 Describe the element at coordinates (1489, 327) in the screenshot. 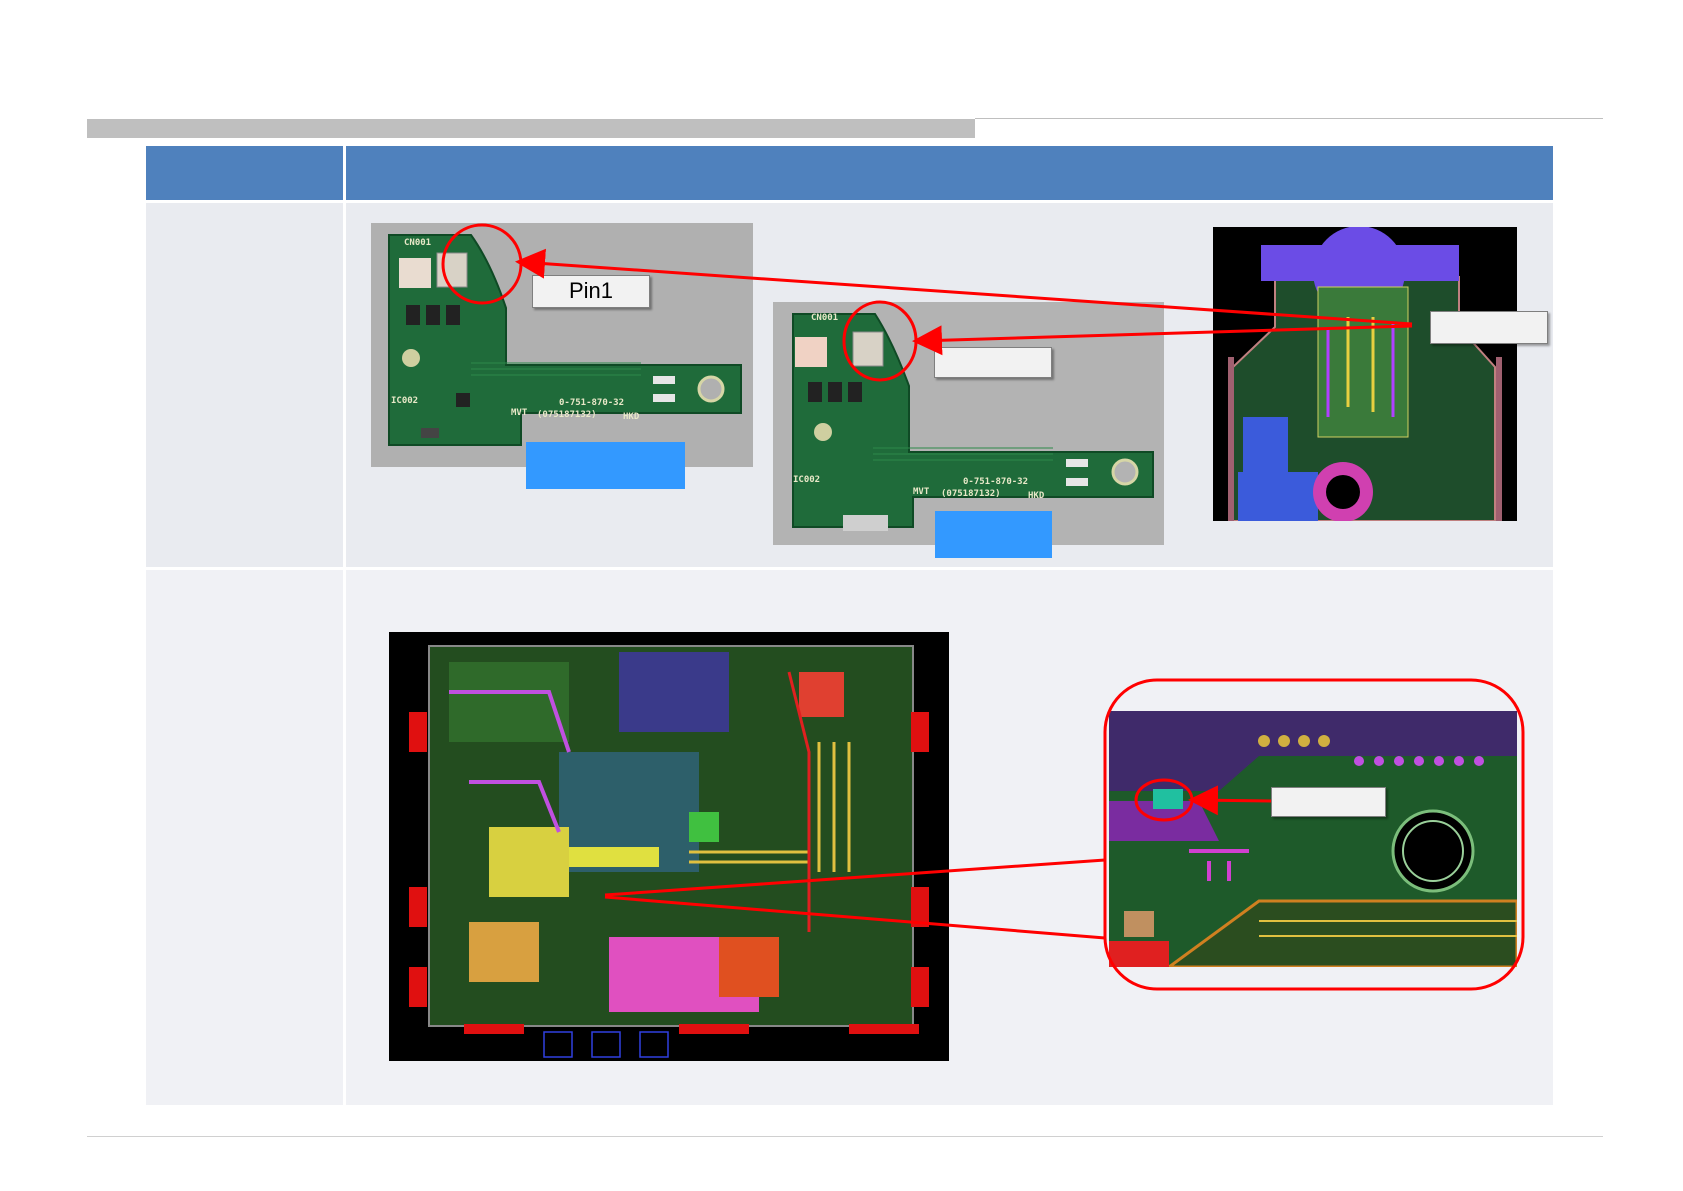

I see `blank-callout-closeup` at that location.